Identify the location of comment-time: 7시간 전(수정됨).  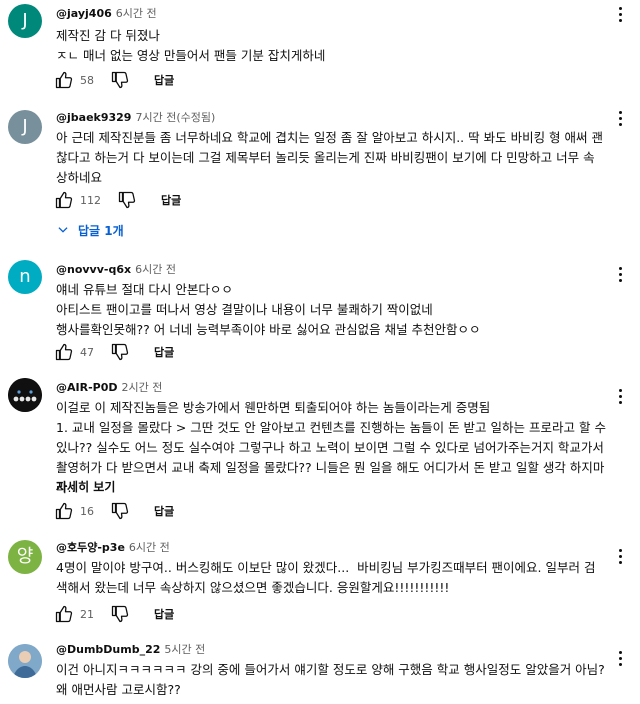
(175, 117).